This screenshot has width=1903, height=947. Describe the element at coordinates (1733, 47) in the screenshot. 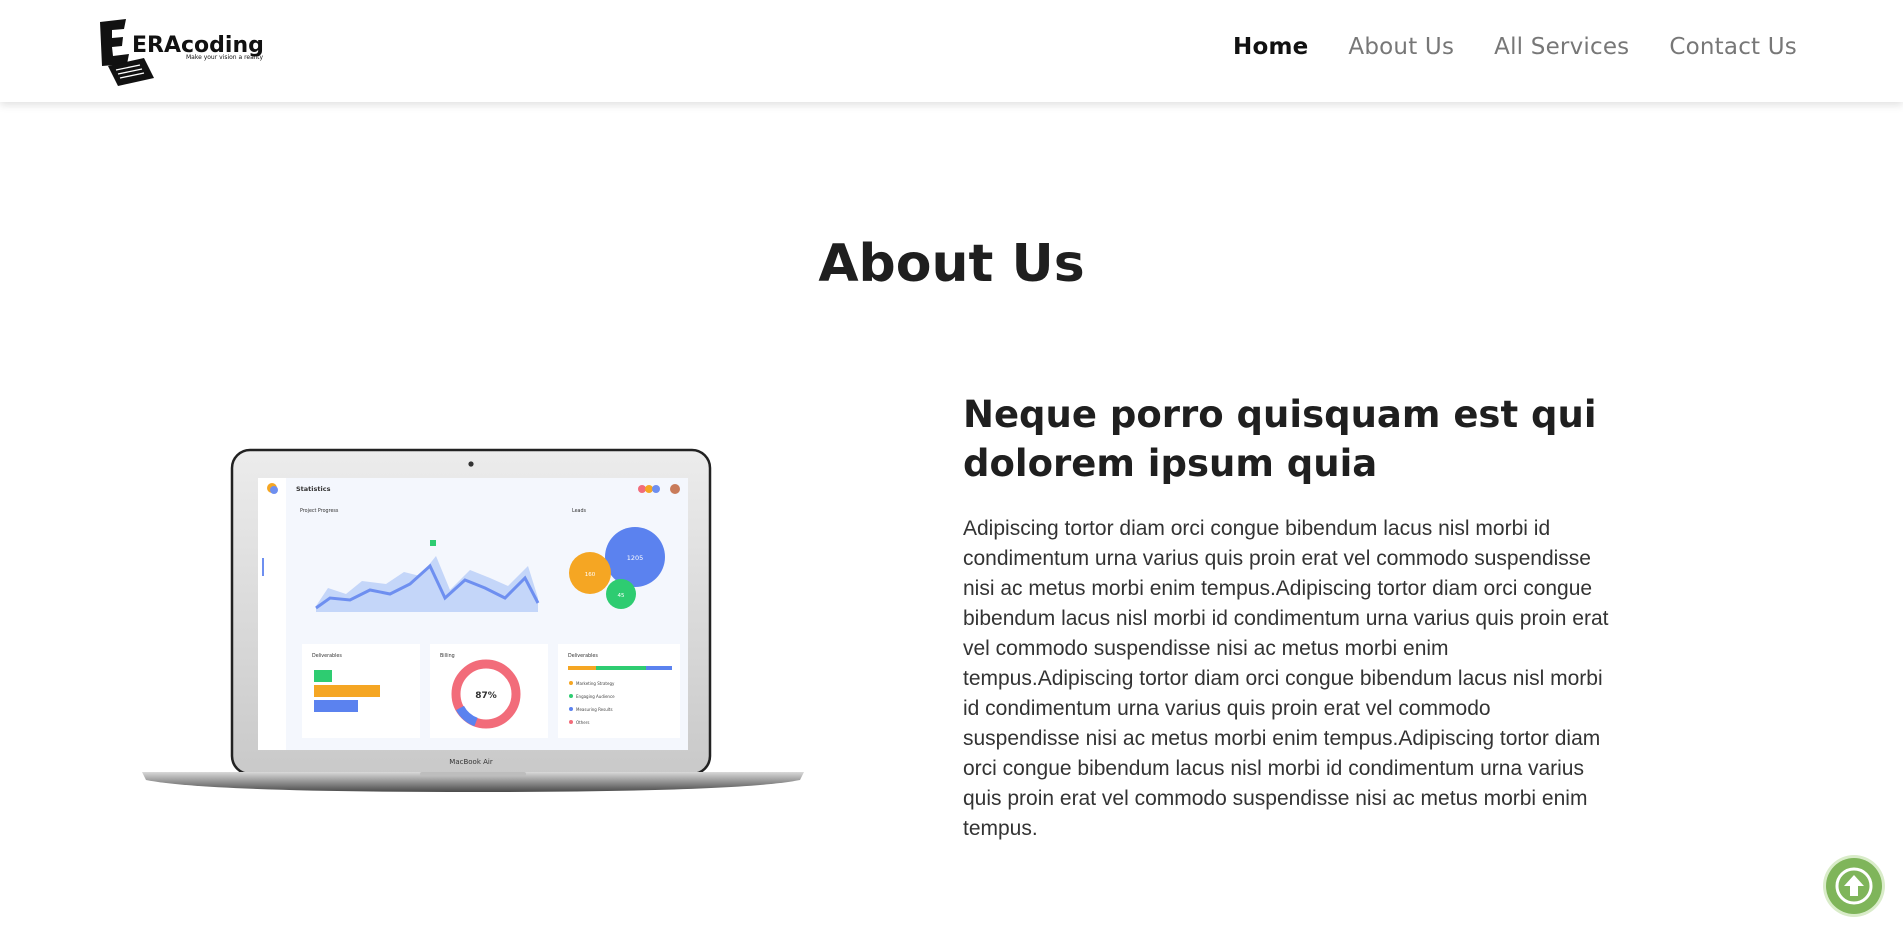

I see `nav-contact-us: Contact Us` at that location.